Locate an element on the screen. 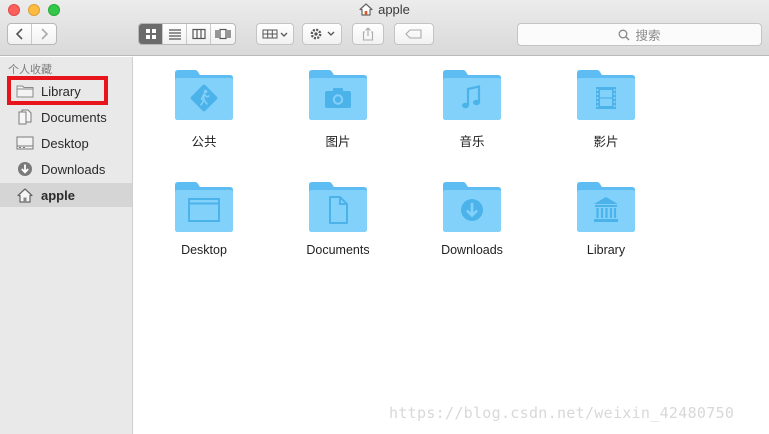 Image resolution: width=769 pixels, height=434 pixels. share-button is located at coordinates (368, 34).